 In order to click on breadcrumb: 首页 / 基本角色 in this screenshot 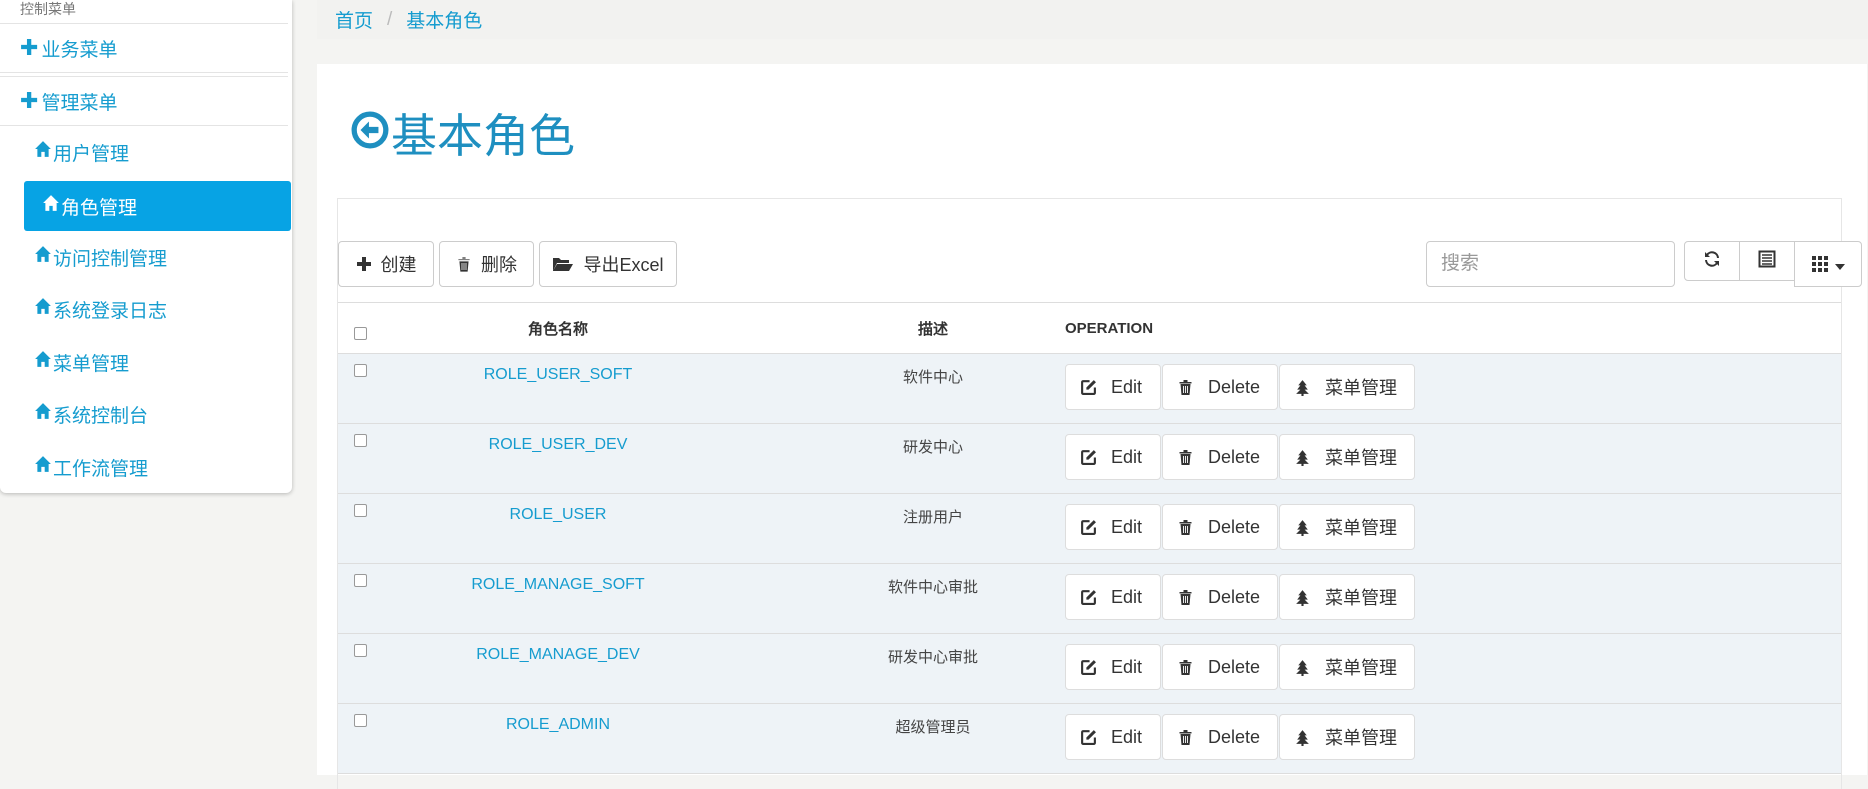, I will do `click(1092, 19)`.